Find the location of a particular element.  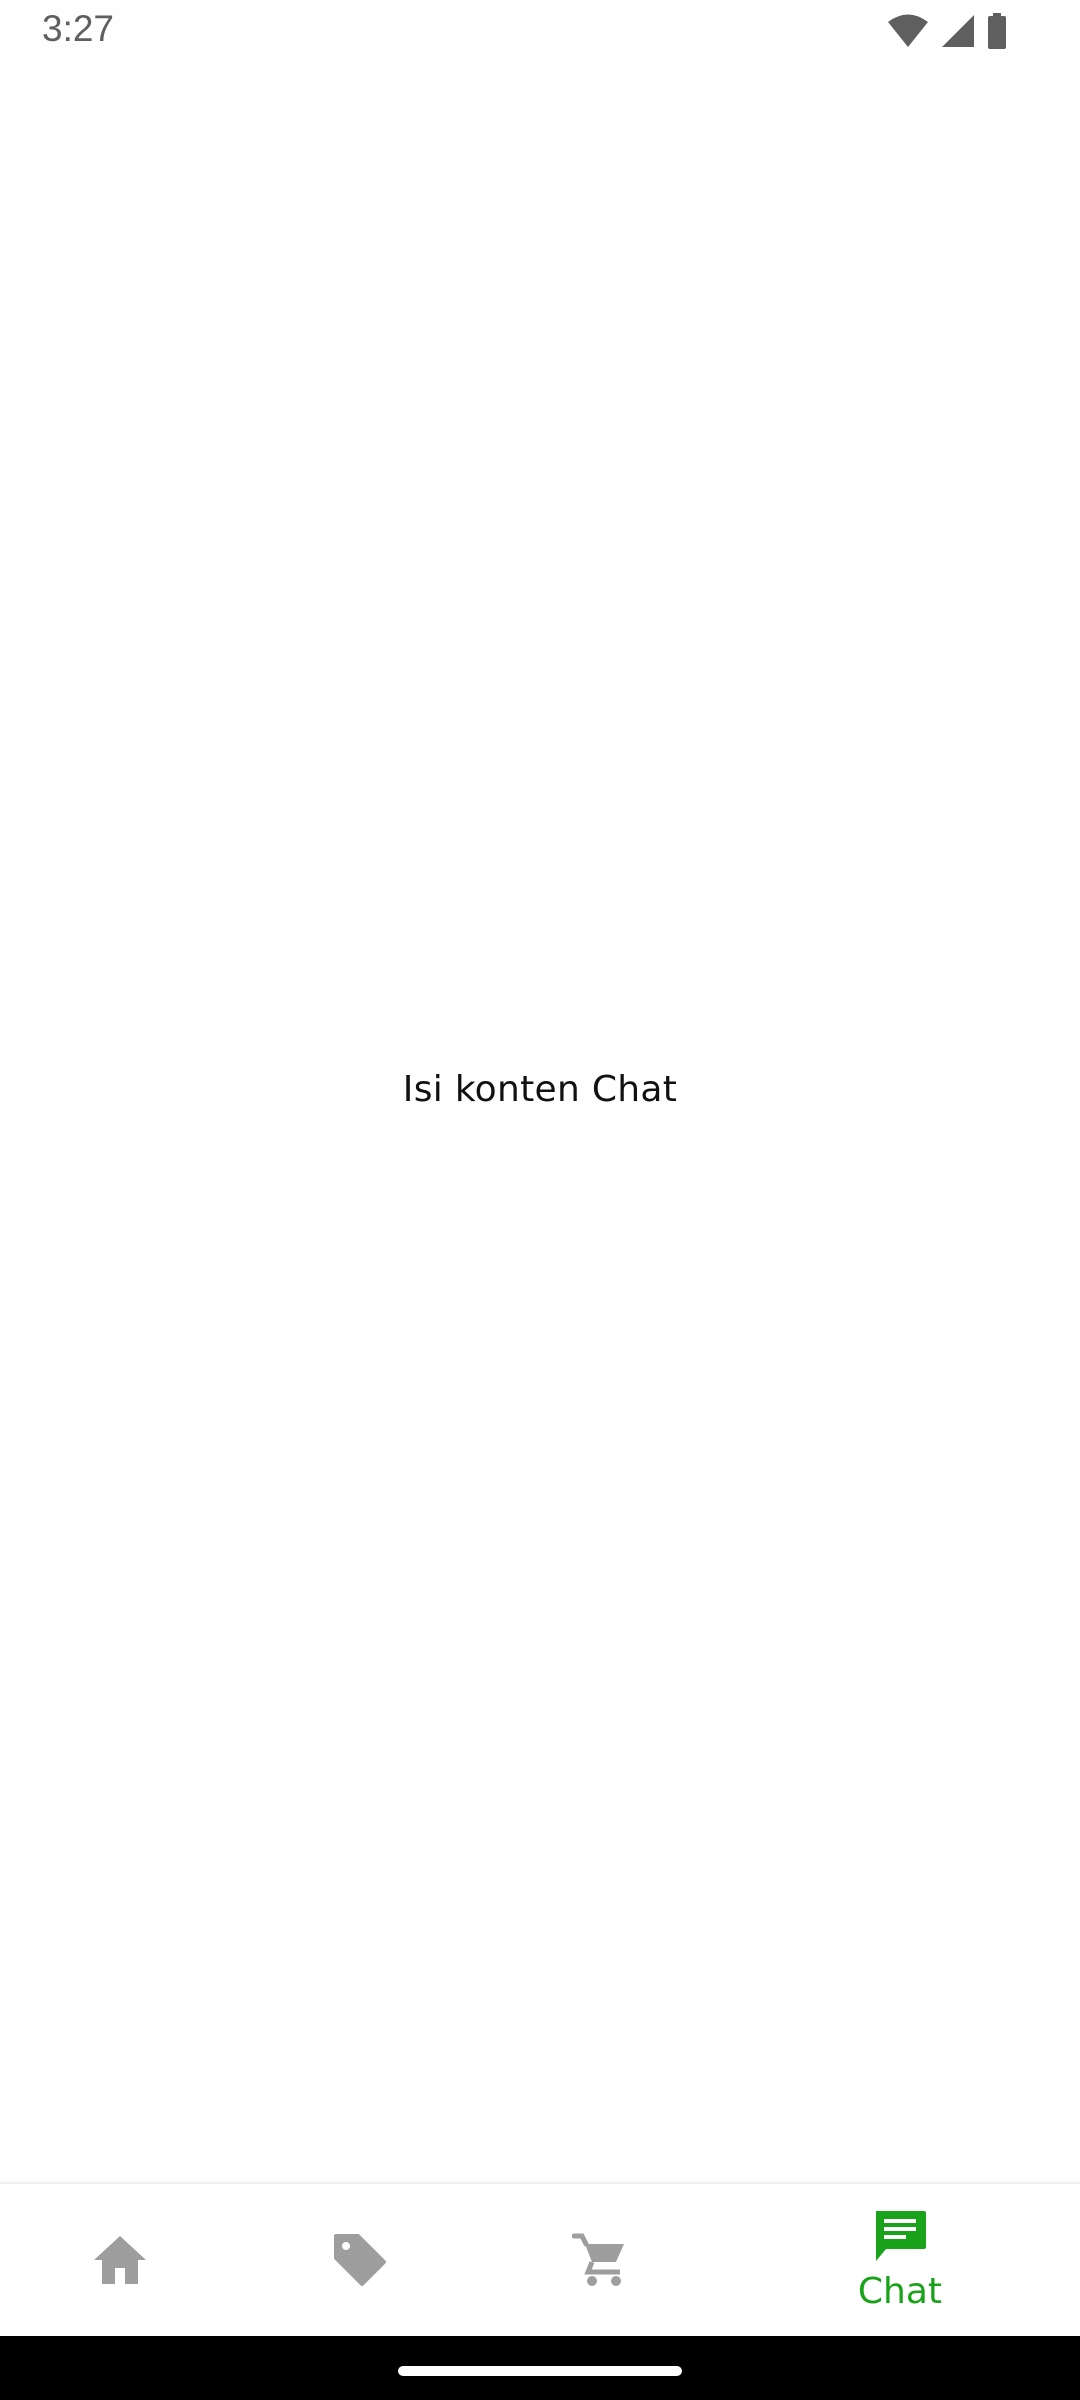

content-text: Isi konten Chat is located at coordinates (540, 1089).